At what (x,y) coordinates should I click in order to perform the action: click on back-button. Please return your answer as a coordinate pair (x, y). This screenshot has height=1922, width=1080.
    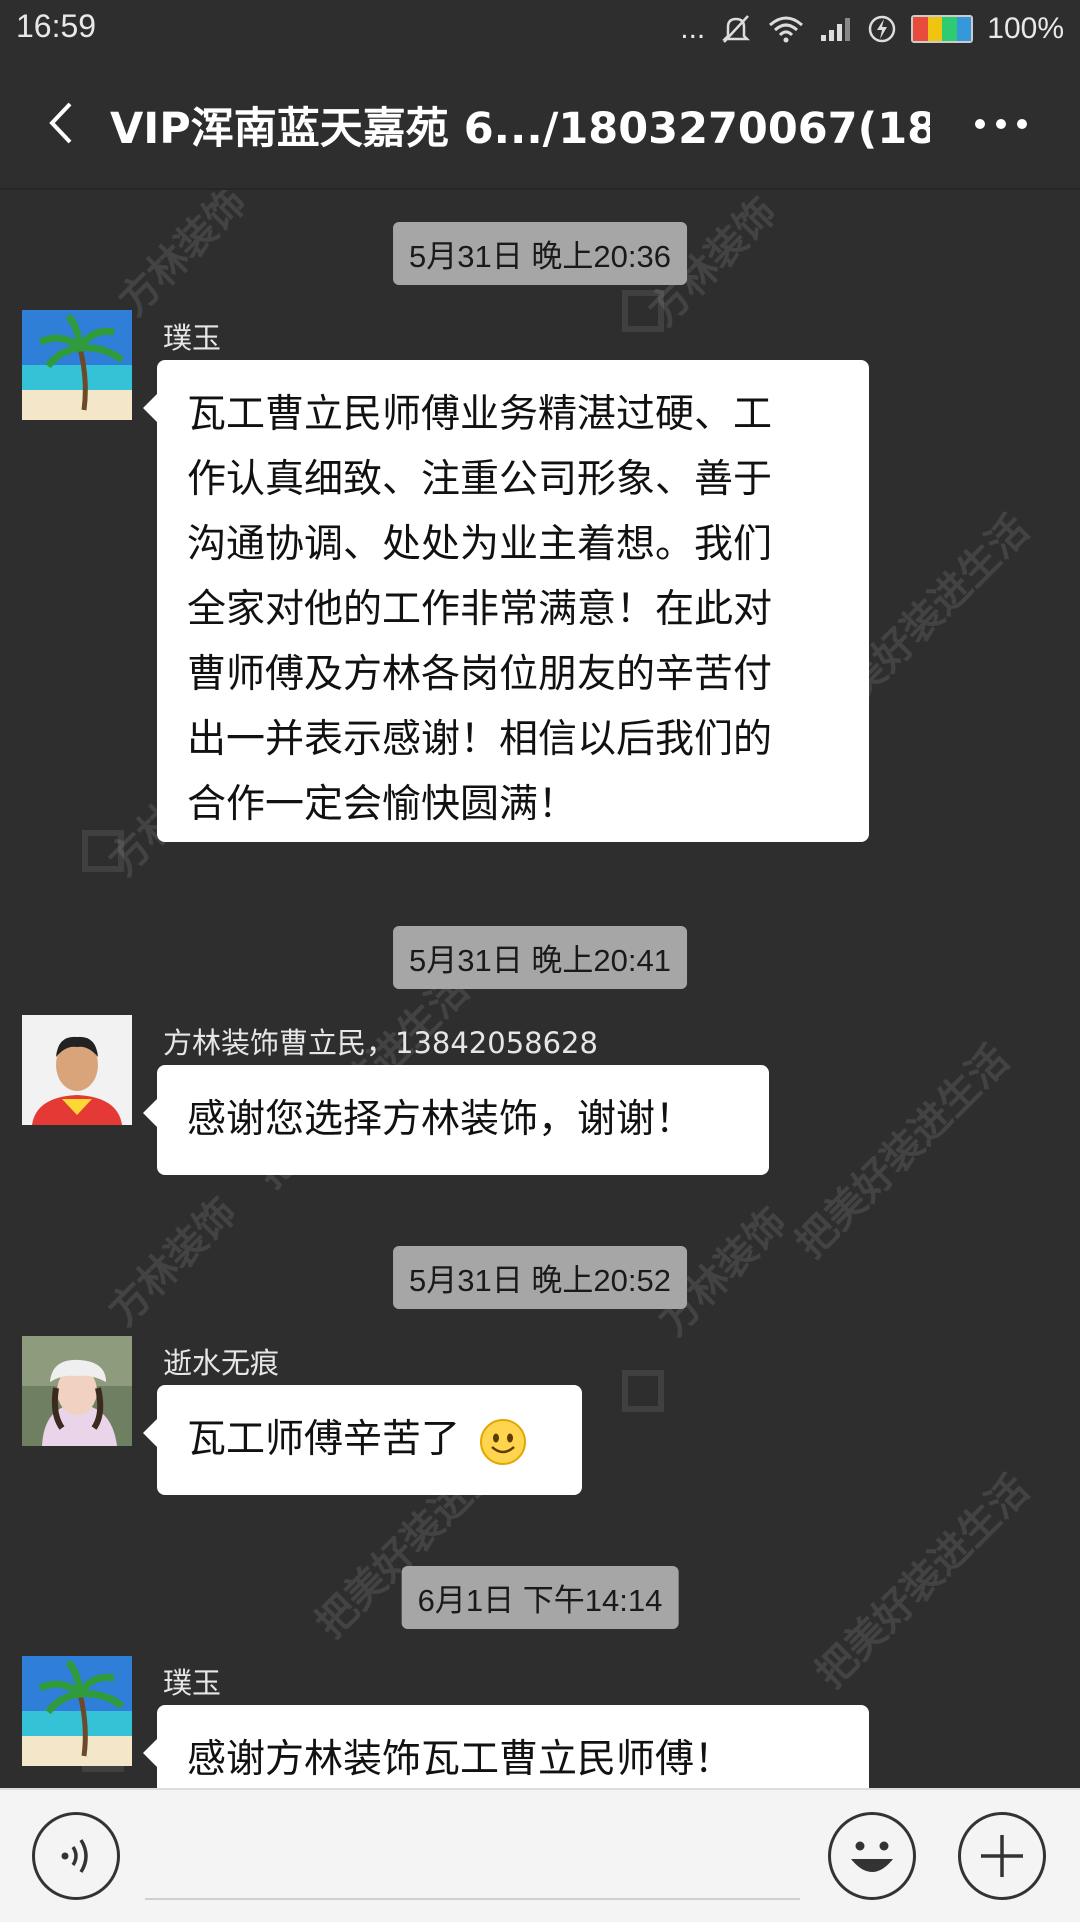
    Looking at the image, I should click on (65, 123).